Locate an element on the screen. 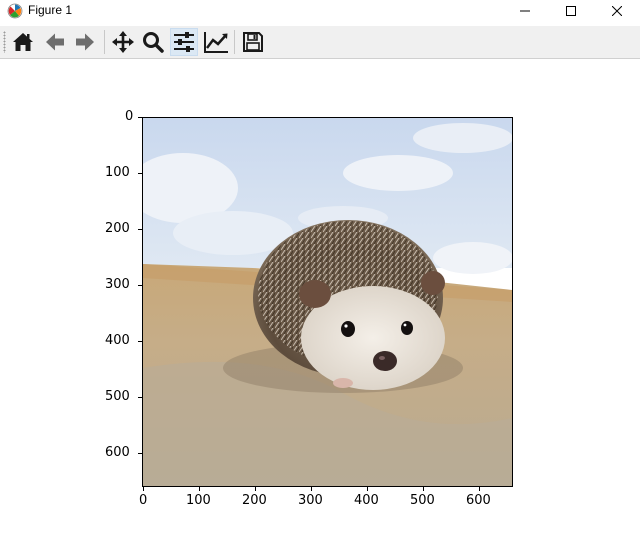 The image size is (640, 534). sliders-icon is located at coordinates (184, 42).